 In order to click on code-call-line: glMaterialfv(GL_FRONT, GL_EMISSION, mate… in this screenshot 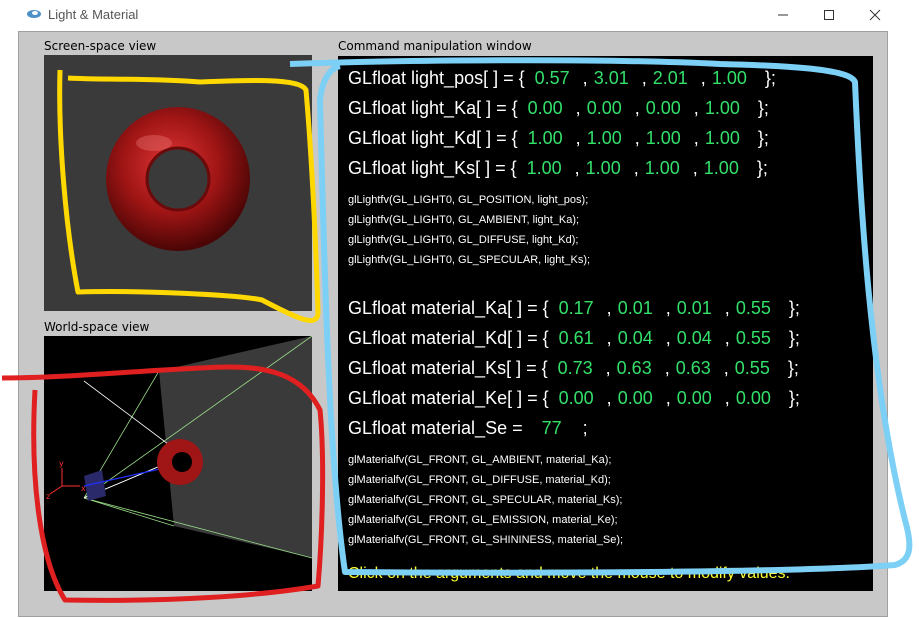, I will do `click(483, 520)`.